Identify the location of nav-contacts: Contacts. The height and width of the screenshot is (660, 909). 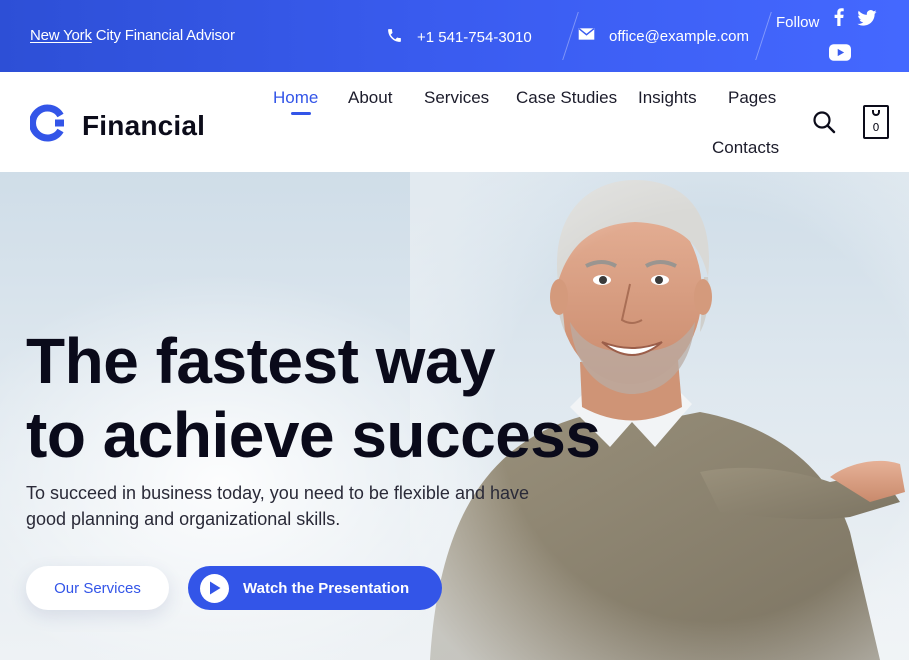
(745, 148).